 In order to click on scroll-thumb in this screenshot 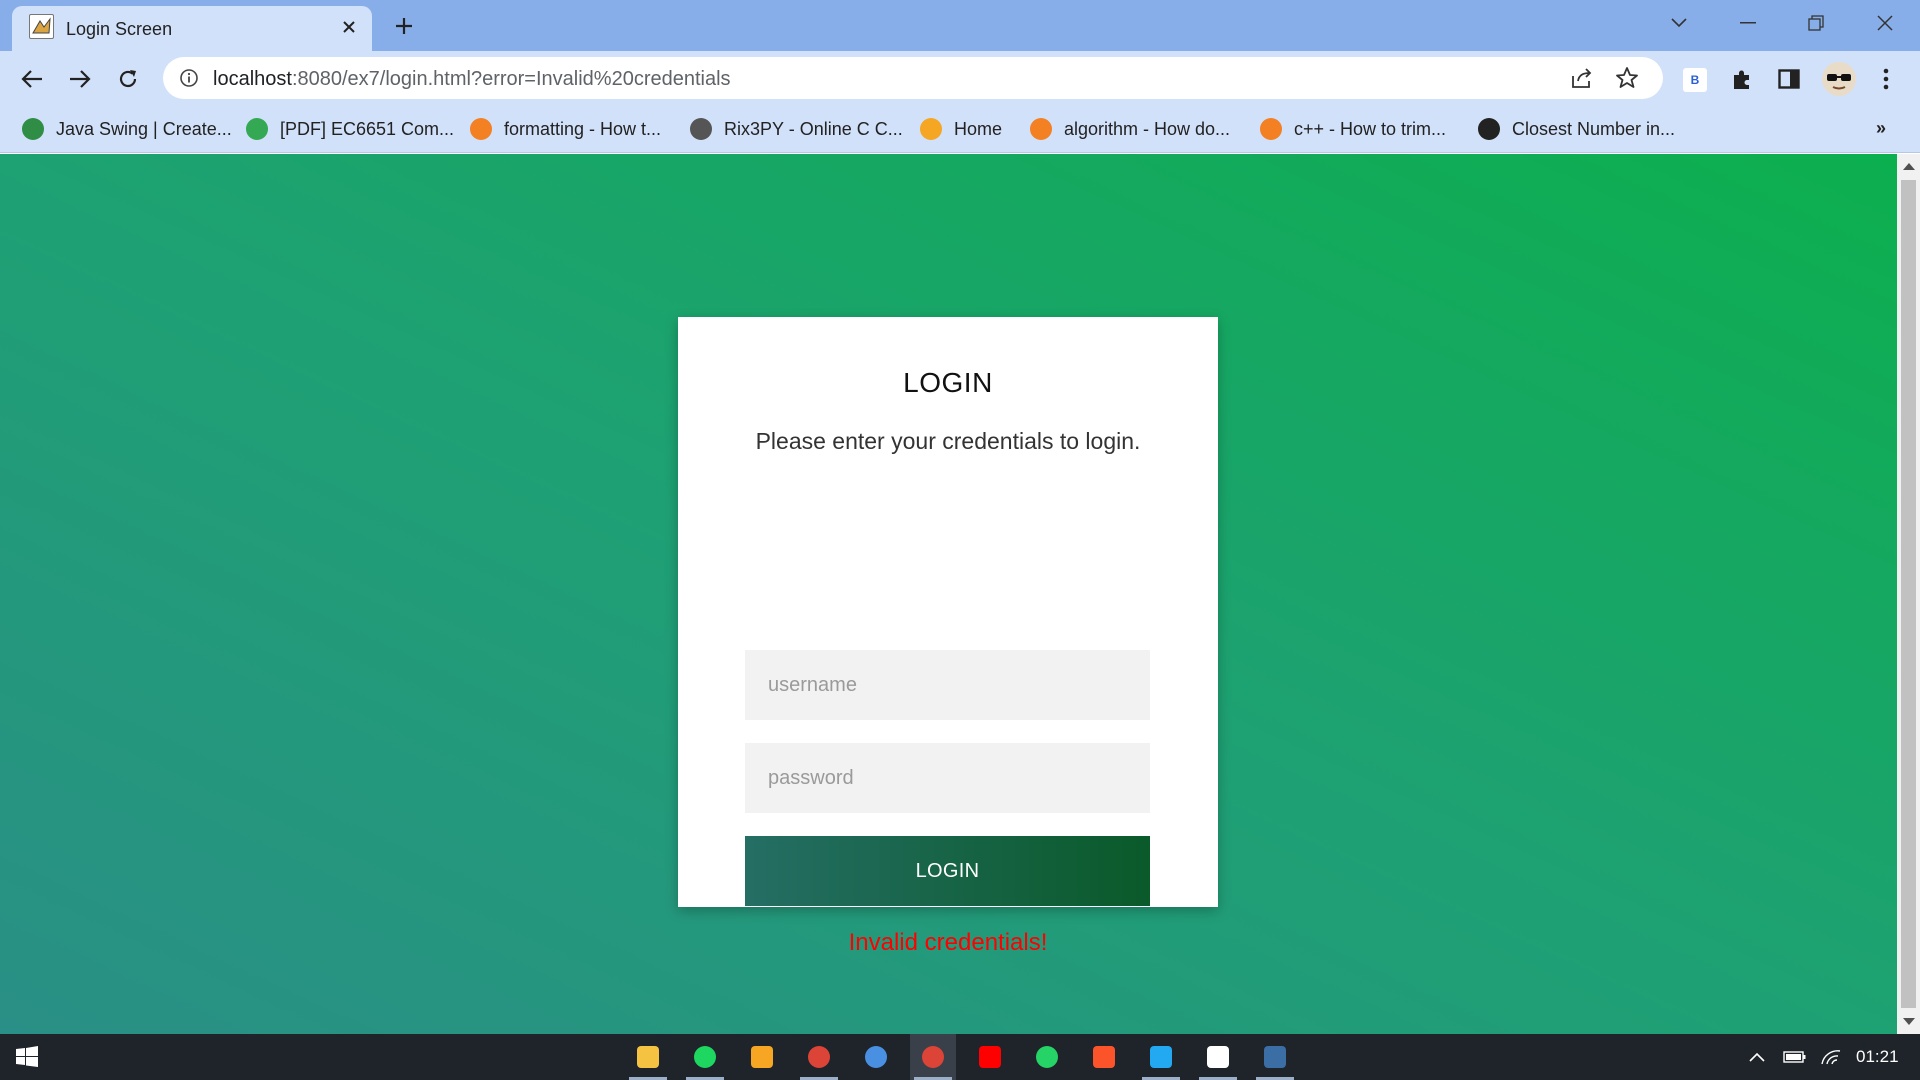, I will do `click(1908, 594)`.